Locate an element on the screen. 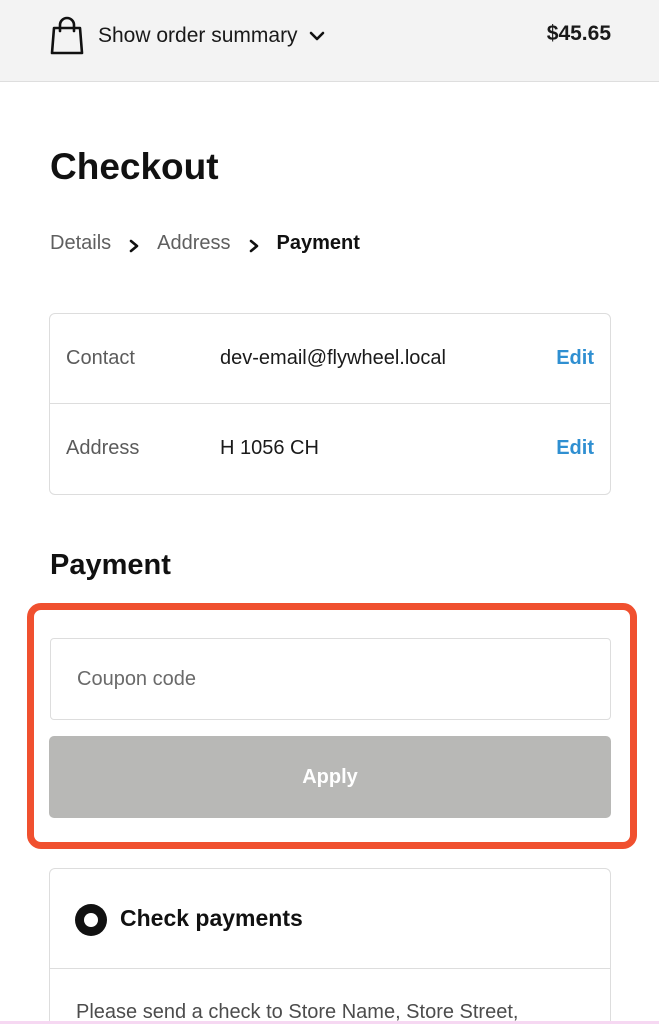 This screenshot has height=1024, width=659. review-value: H 1056 CH is located at coordinates (269, 448).